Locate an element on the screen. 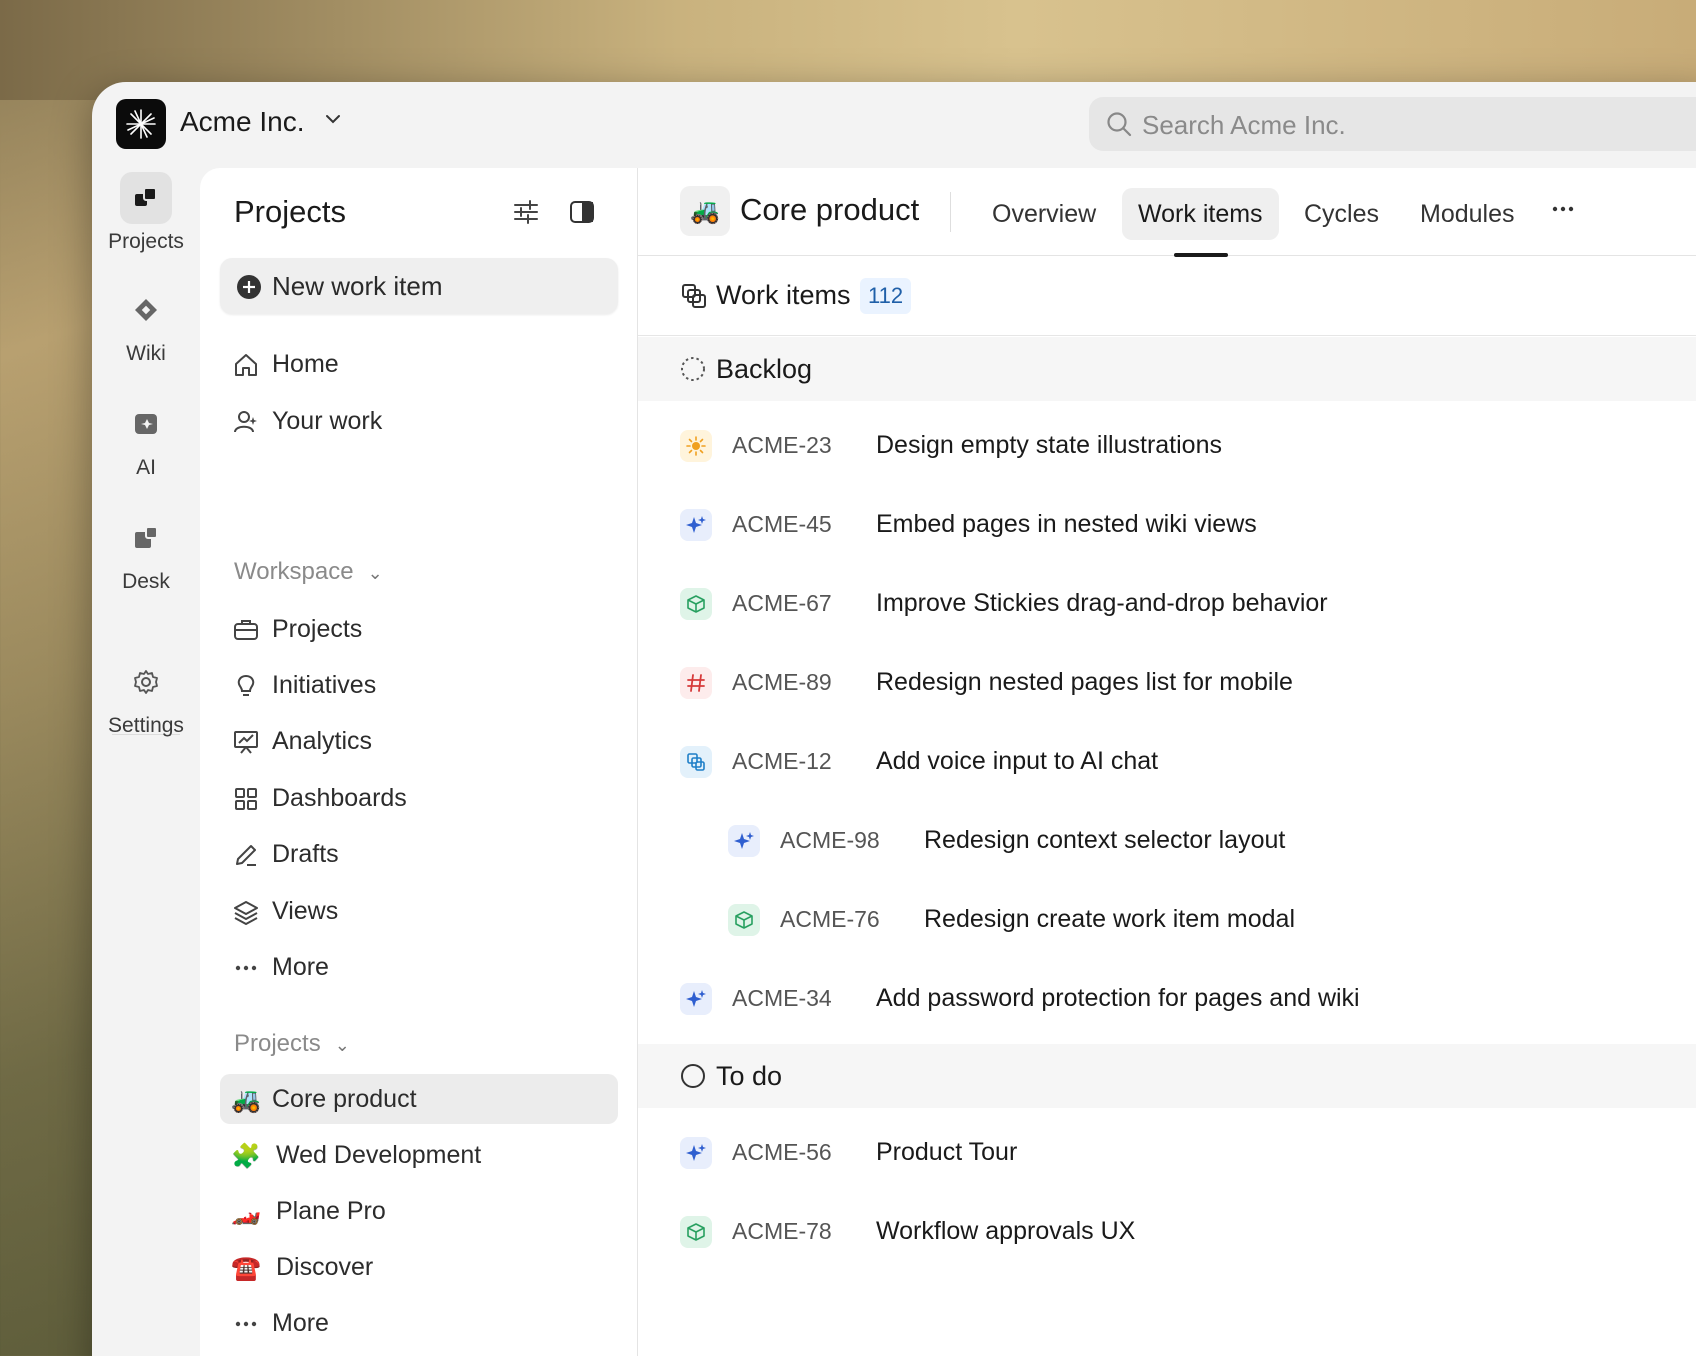  work-item-title: Workflow approvals UX is located at coordinates (1006, 1231).